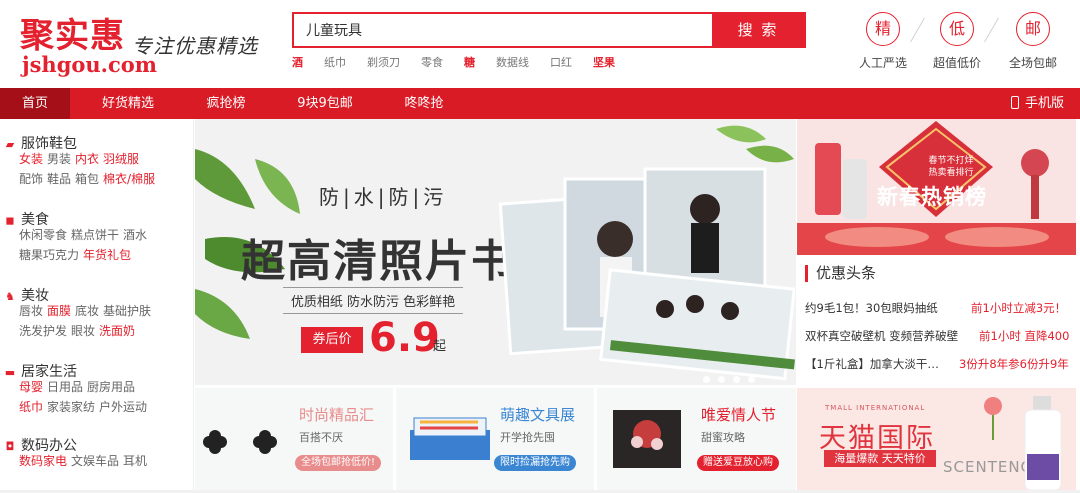 This screenshot has width=1080, height=493. I want to click on category-link: 耳机, so click(135, 461).